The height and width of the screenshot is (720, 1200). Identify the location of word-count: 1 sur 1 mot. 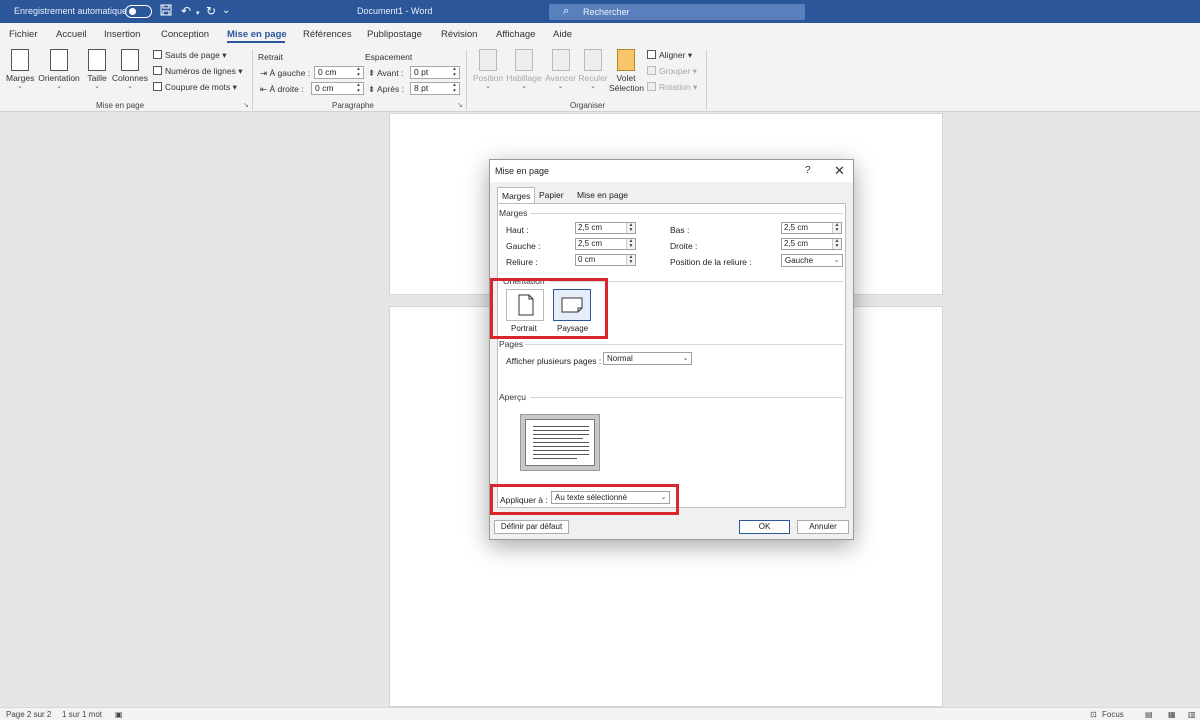
(82, 714).